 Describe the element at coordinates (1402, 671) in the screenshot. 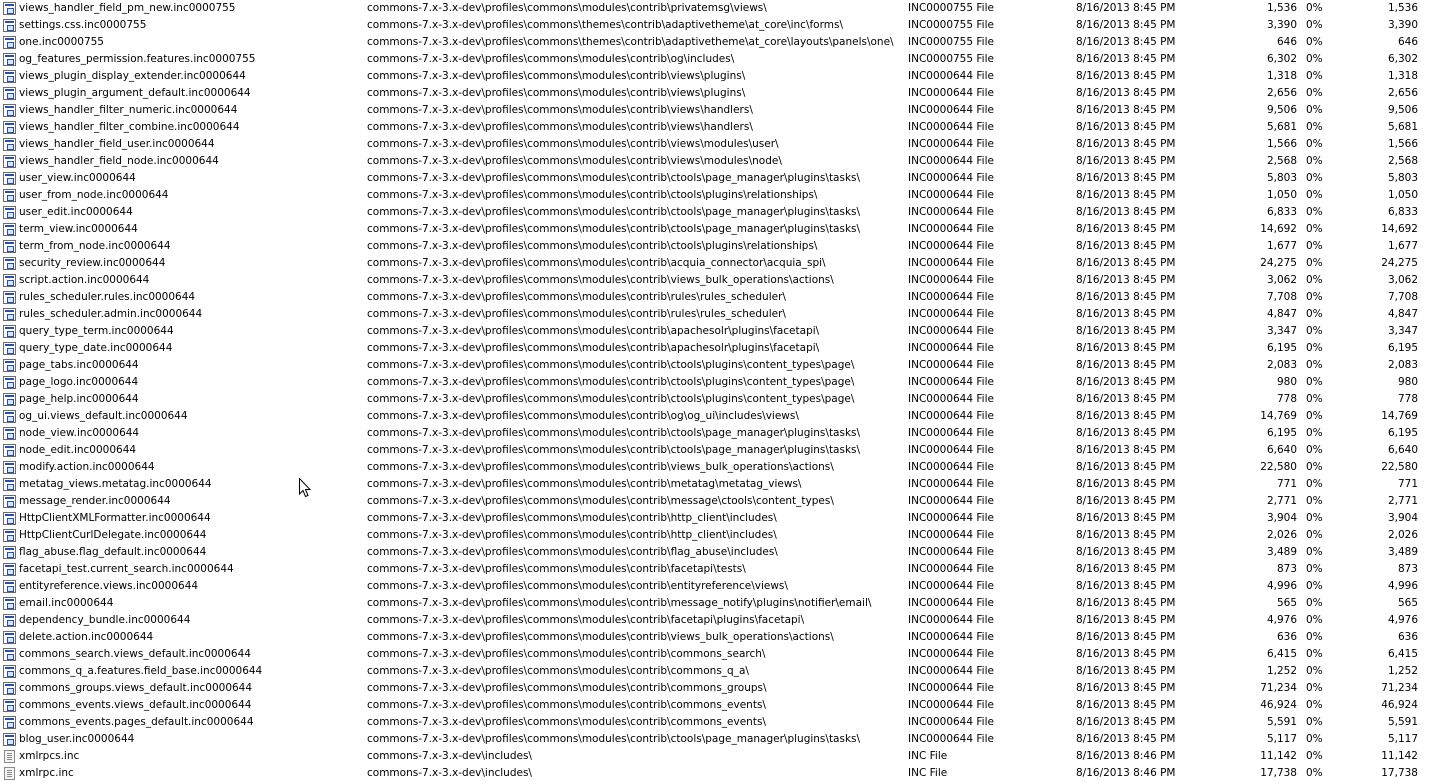

I see `file-packed-size: 1,252` at that location.